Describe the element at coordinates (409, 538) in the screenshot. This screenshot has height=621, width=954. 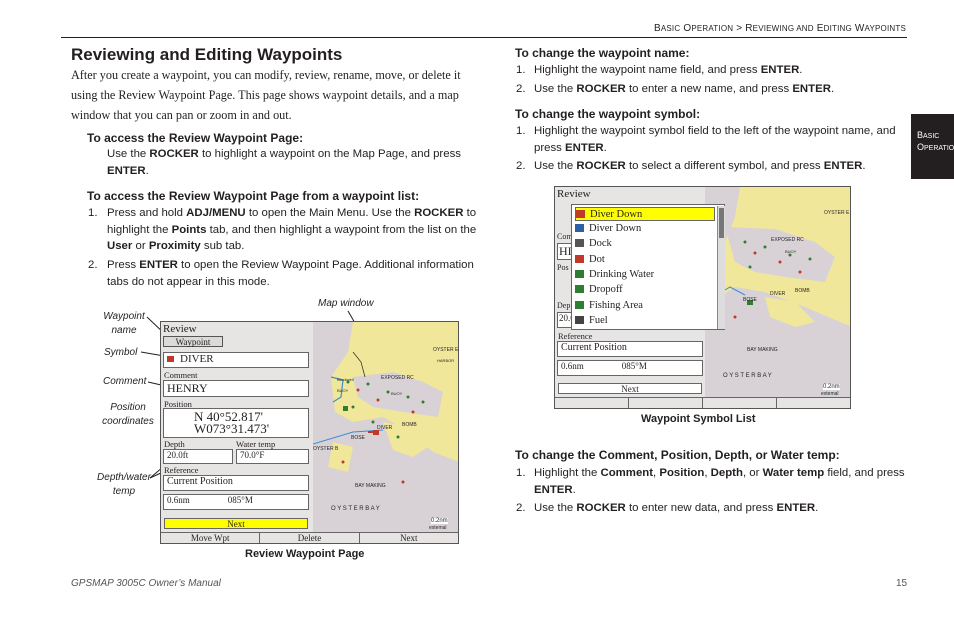
I see `next-softkey: Next` at that location.